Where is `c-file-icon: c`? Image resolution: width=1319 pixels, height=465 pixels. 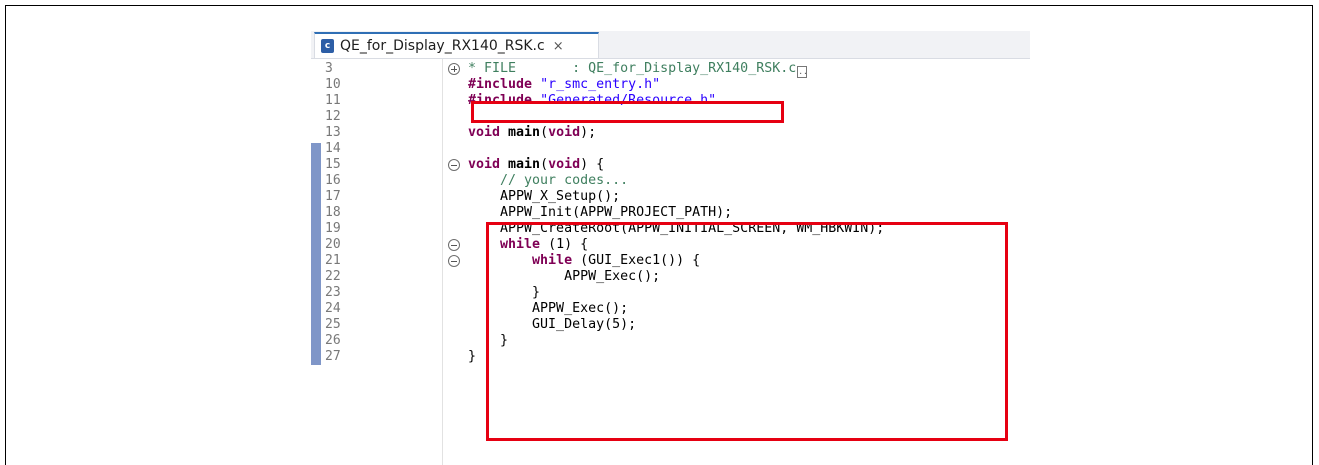 c-file-icon: c is located at coordinates (327, 46).